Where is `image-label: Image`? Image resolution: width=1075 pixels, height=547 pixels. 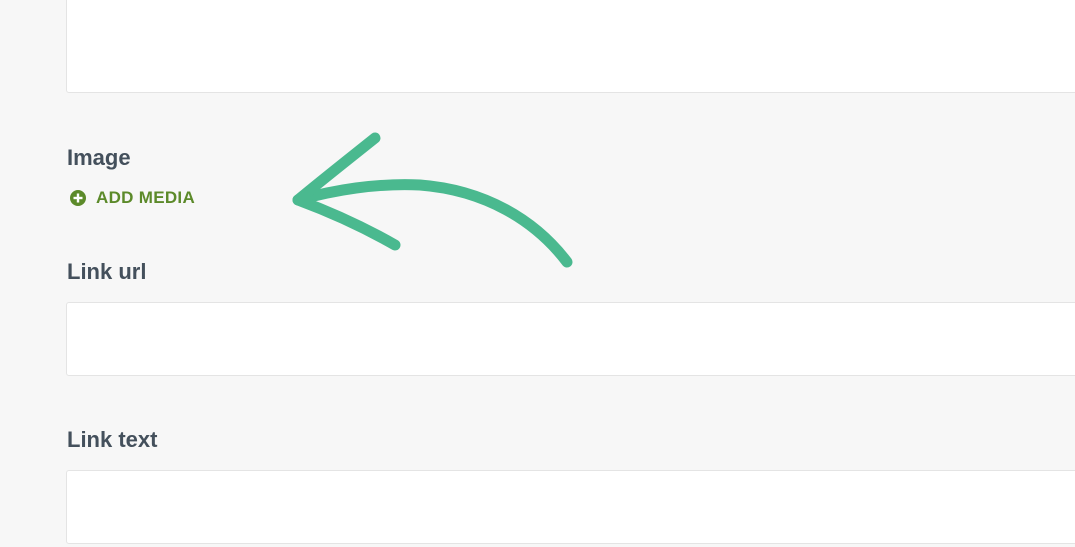
image-label: Image is located at coordinates (99, 157).